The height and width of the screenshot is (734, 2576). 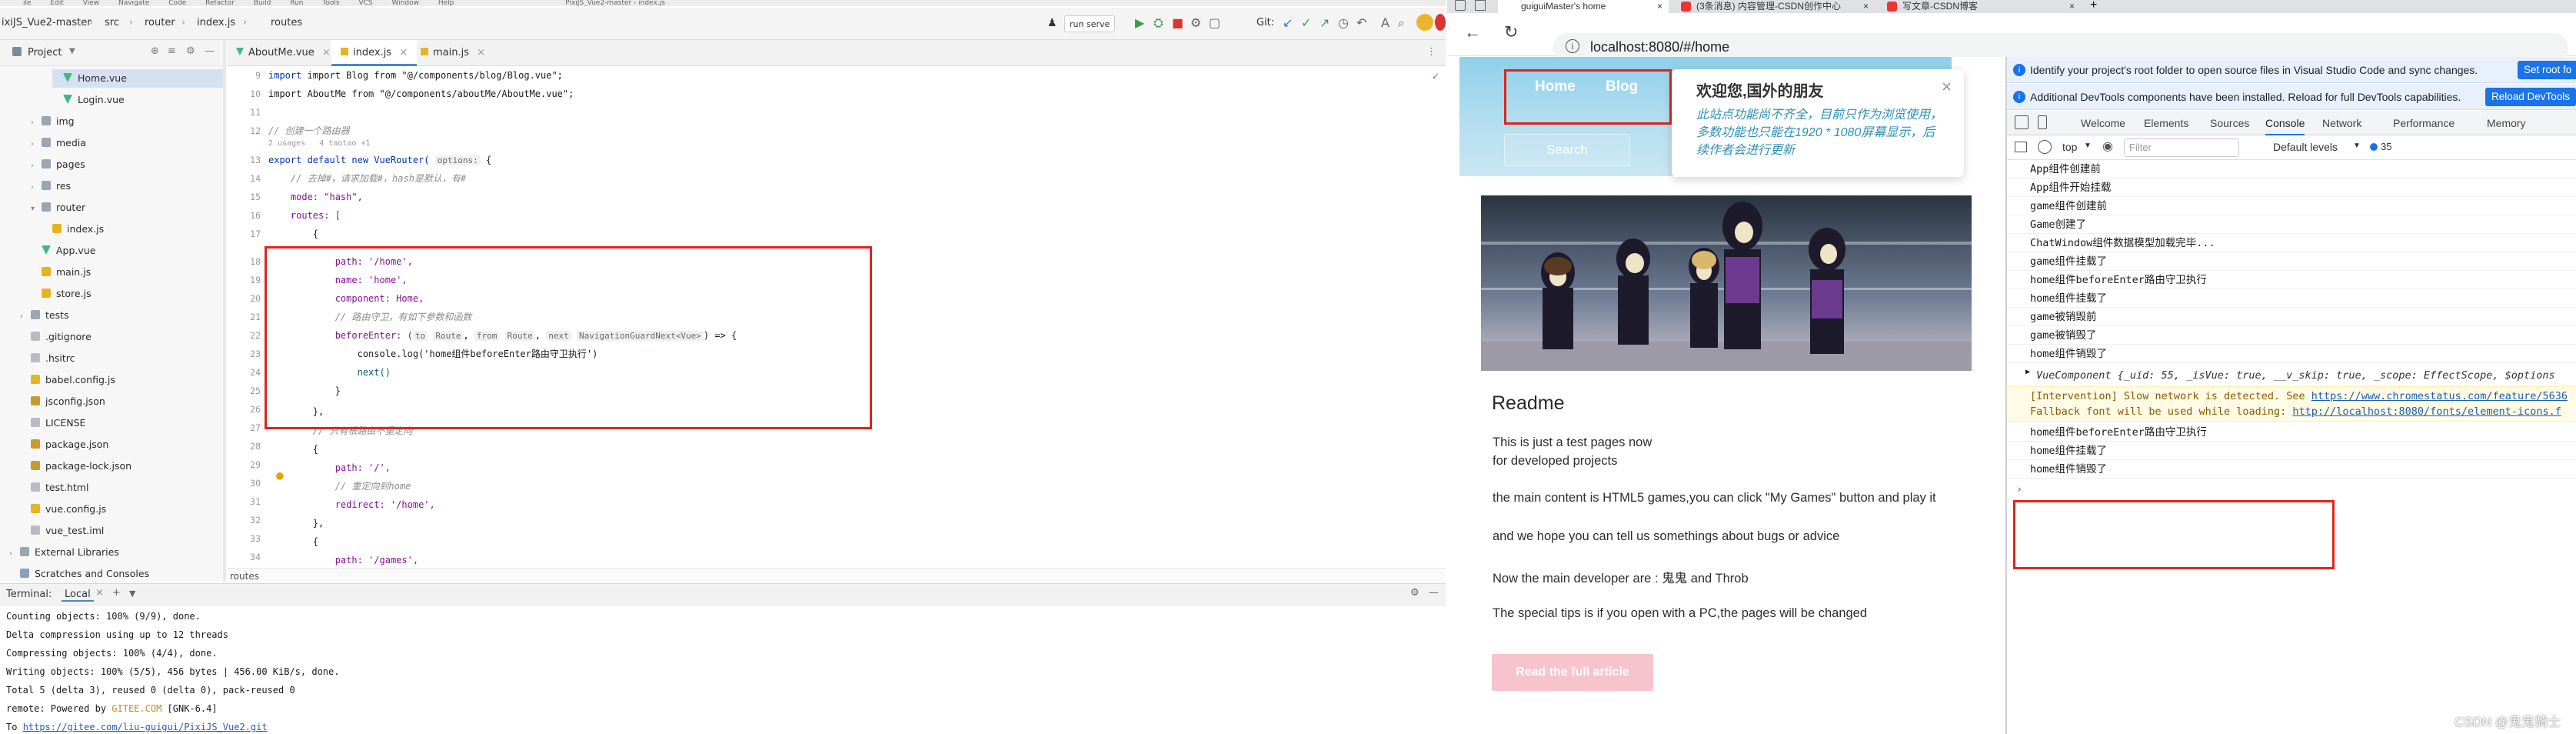 I want to click on menu-refactor: Refactor, so click(x=220, y=3).